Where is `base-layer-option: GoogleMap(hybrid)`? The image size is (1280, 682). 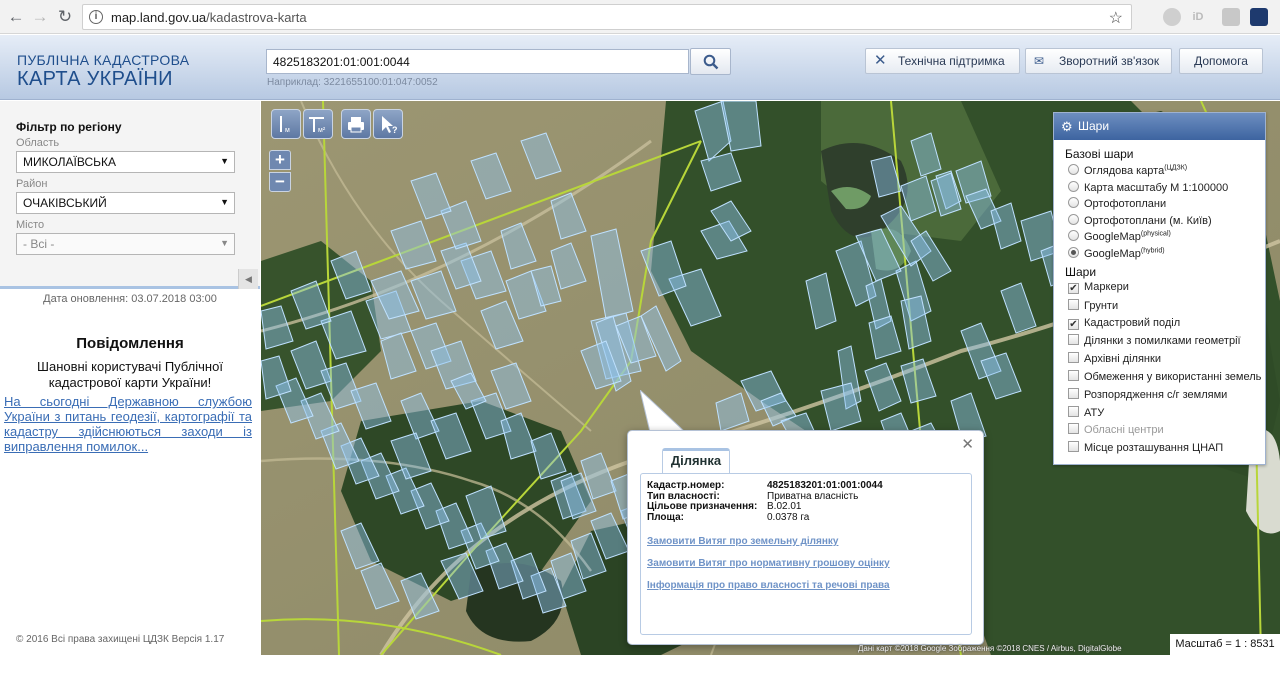 base-layer-option: GoogleMap(hybrid) is located at coordinates (1116, 253).